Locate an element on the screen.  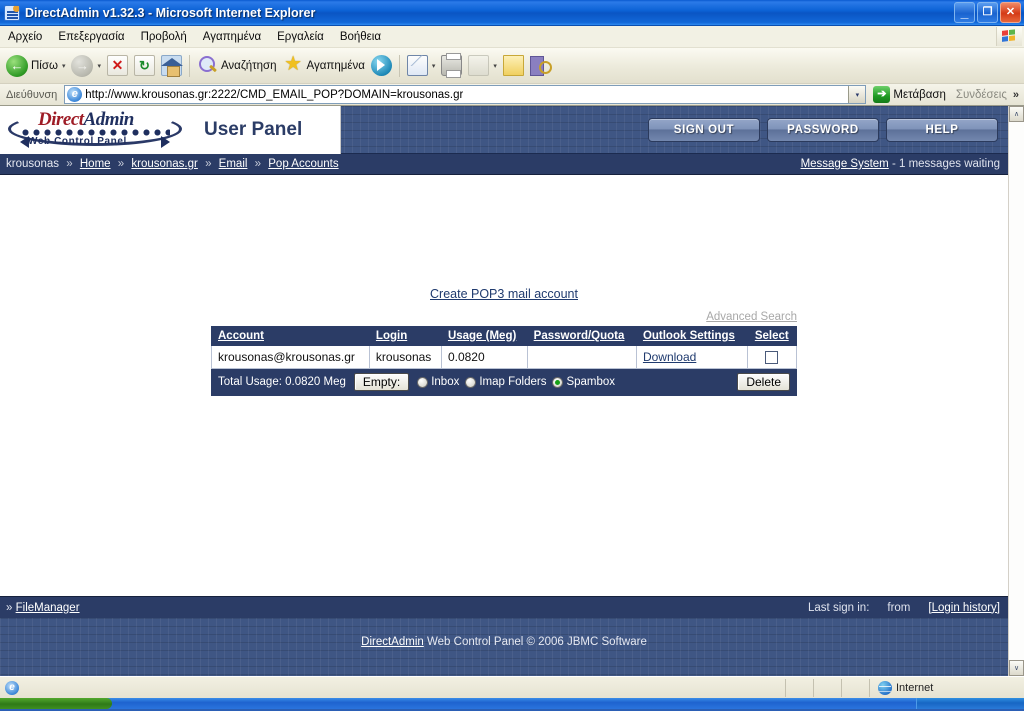
go-arrow-icon: ➔ is located at coordinates (882, 94).